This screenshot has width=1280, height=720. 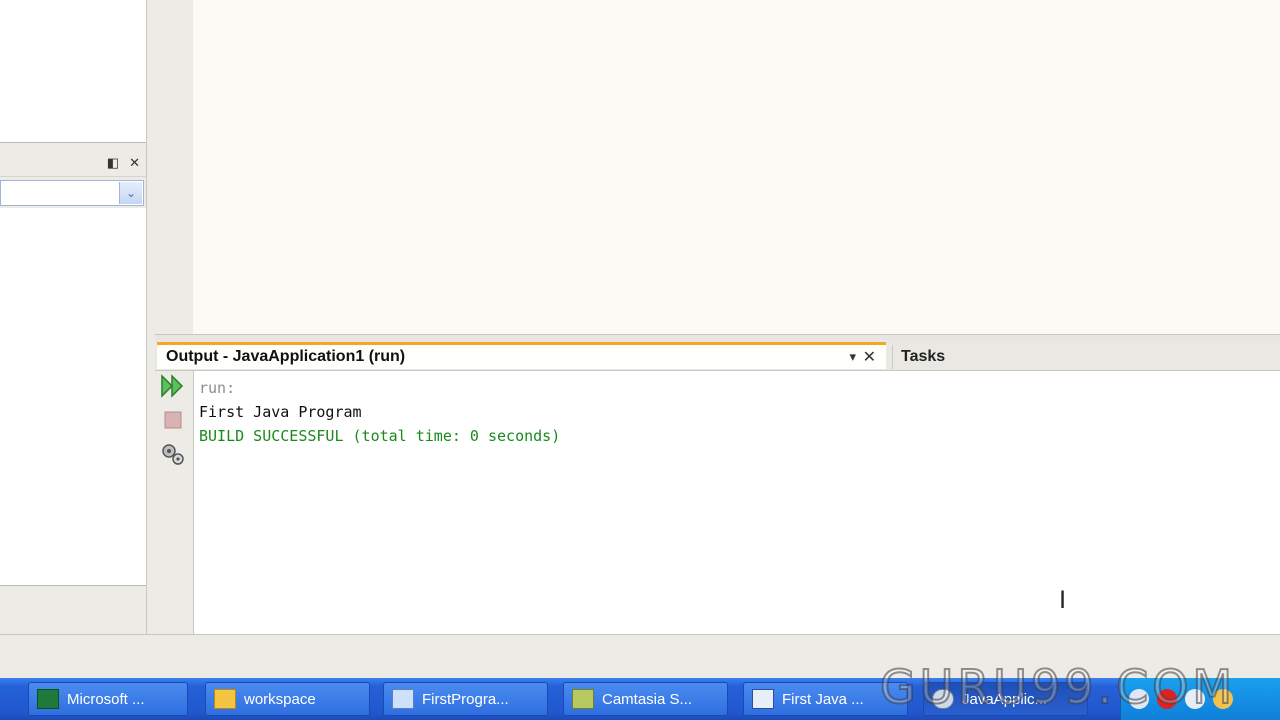 I want to click on navigator-panel, so click(x=73, y=397).